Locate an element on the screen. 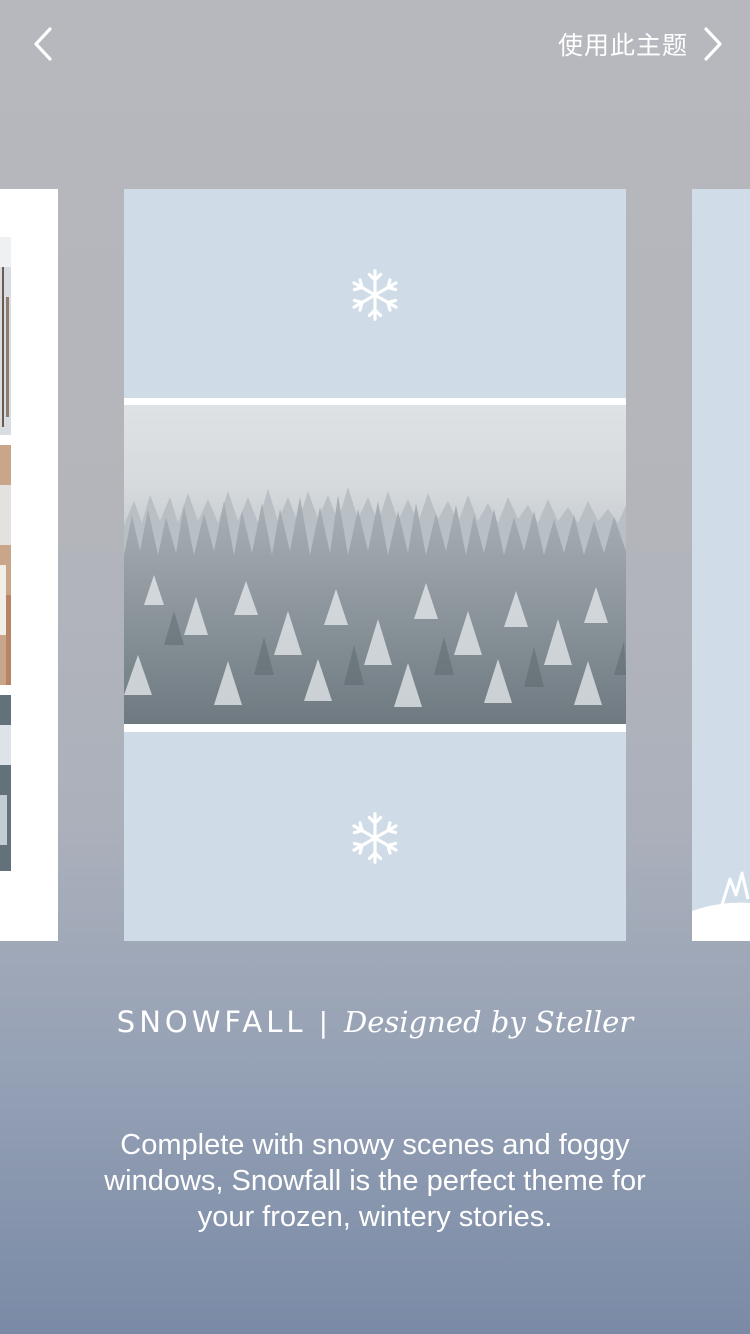 This screenshot has height=1334, width=750. prev-card-photo-bottom is located at coordinates (5, 783).